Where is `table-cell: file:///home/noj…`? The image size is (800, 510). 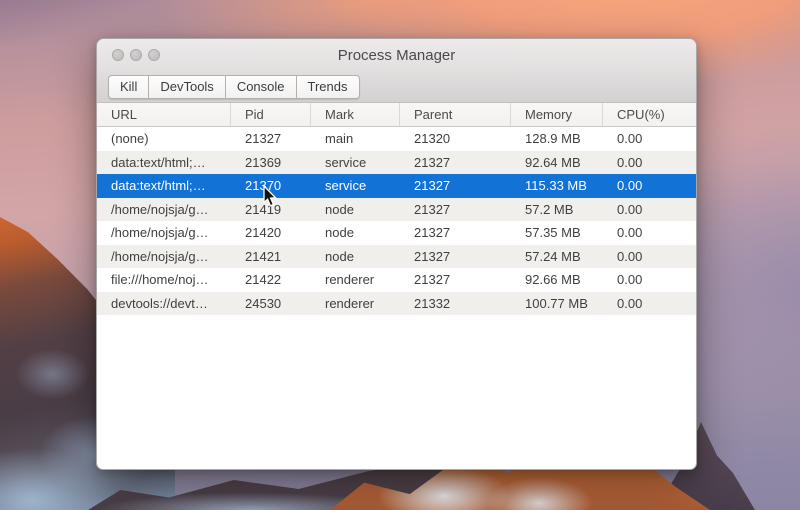
table-cell: file:///home/noj… is located at coordinates (160, 280).